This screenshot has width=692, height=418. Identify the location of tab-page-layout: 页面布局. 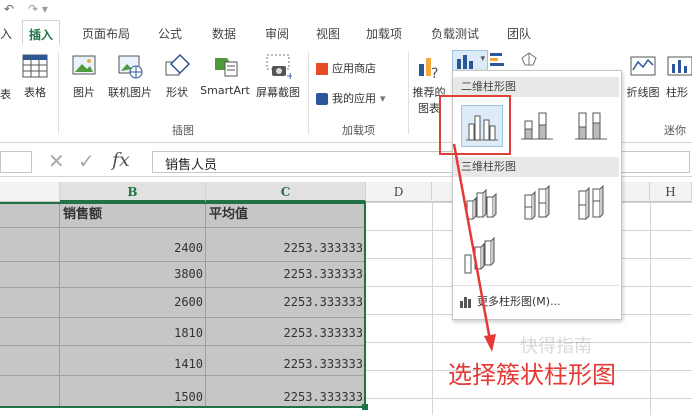
(106, 33).